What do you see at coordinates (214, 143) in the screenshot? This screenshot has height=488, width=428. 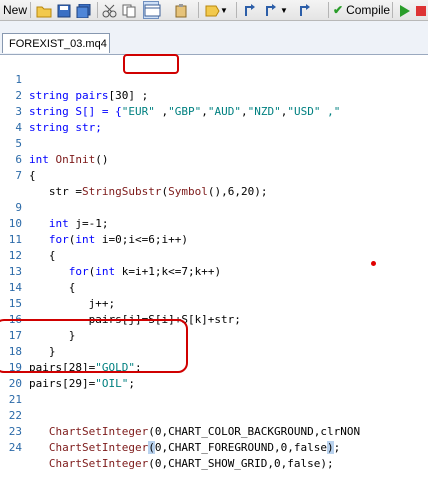 I see `code-line: 5 int OnInit()` at bounding box center [214, 143].